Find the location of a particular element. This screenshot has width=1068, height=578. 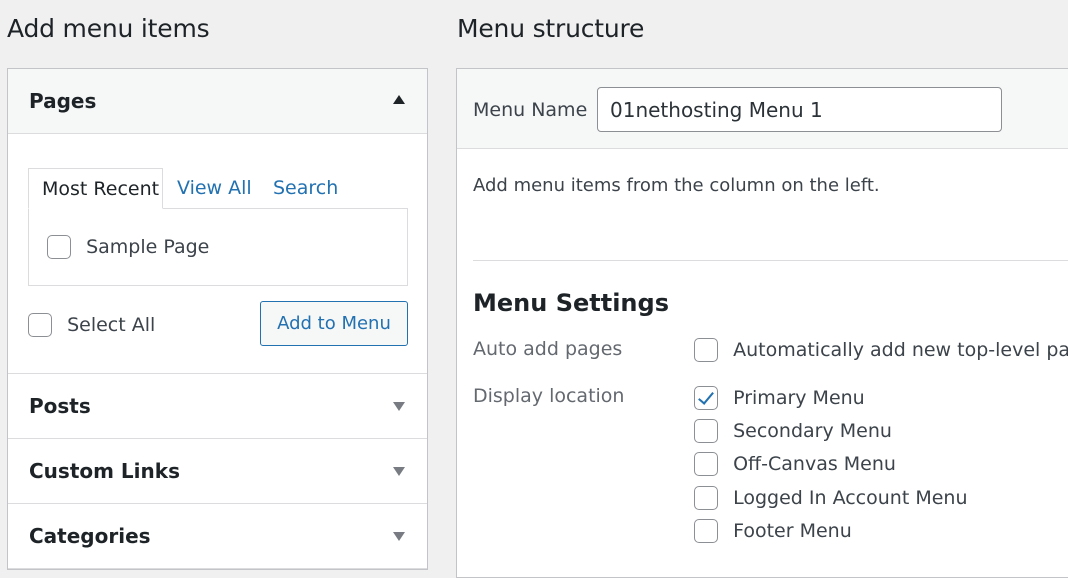

tab-most-recent: Most Recent is located at coordinates (95, 188).